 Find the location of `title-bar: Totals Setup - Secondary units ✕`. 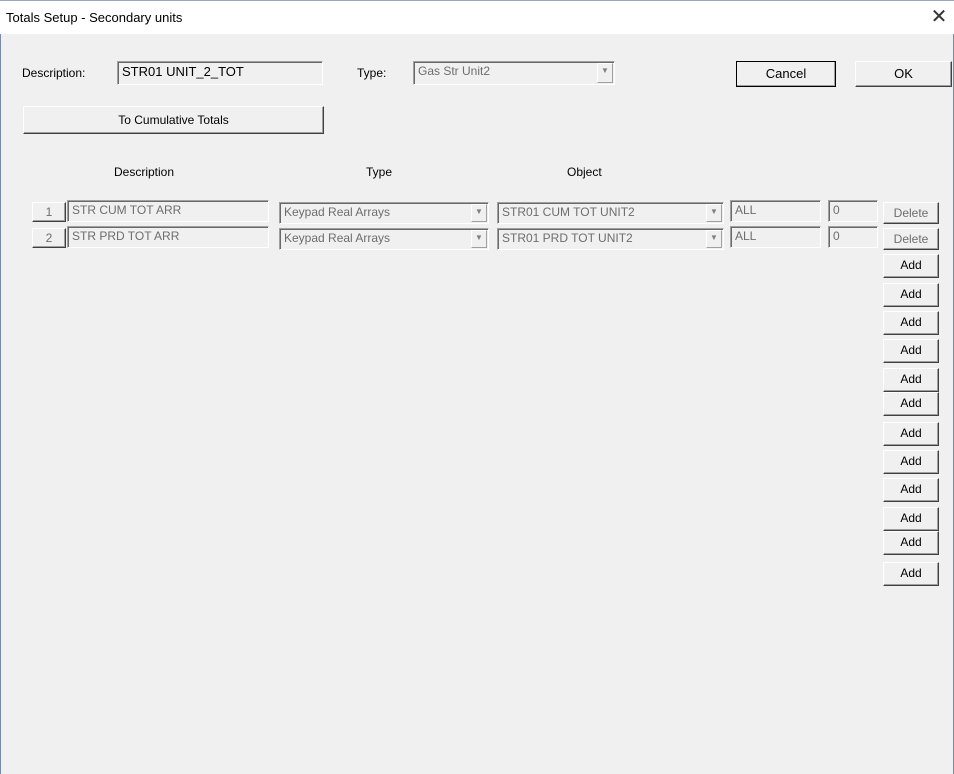

title-bar: Totals Setup - Secondary units ✕ is located at coordinates (477, 17).